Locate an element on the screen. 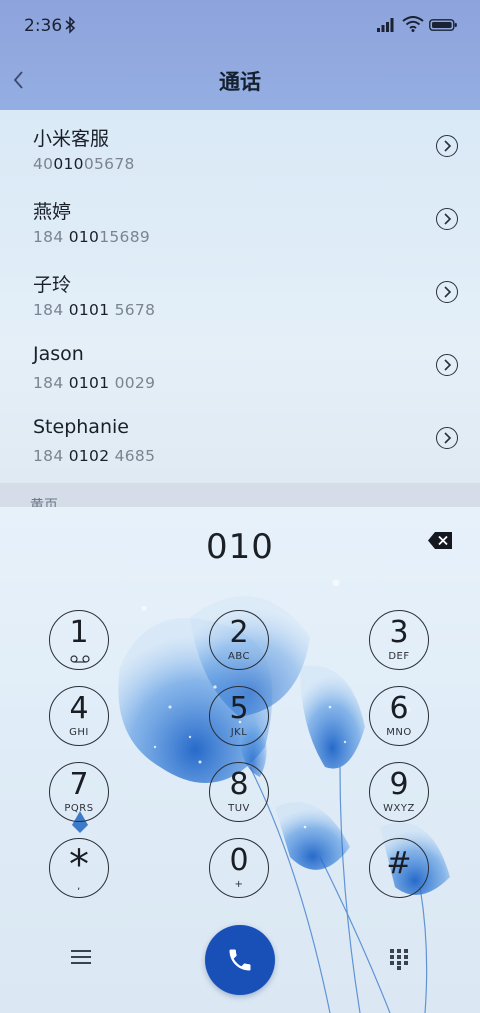 The image size is (480, 1013). dial-key-3: 3 DEF is located at coordinates (399, 640).